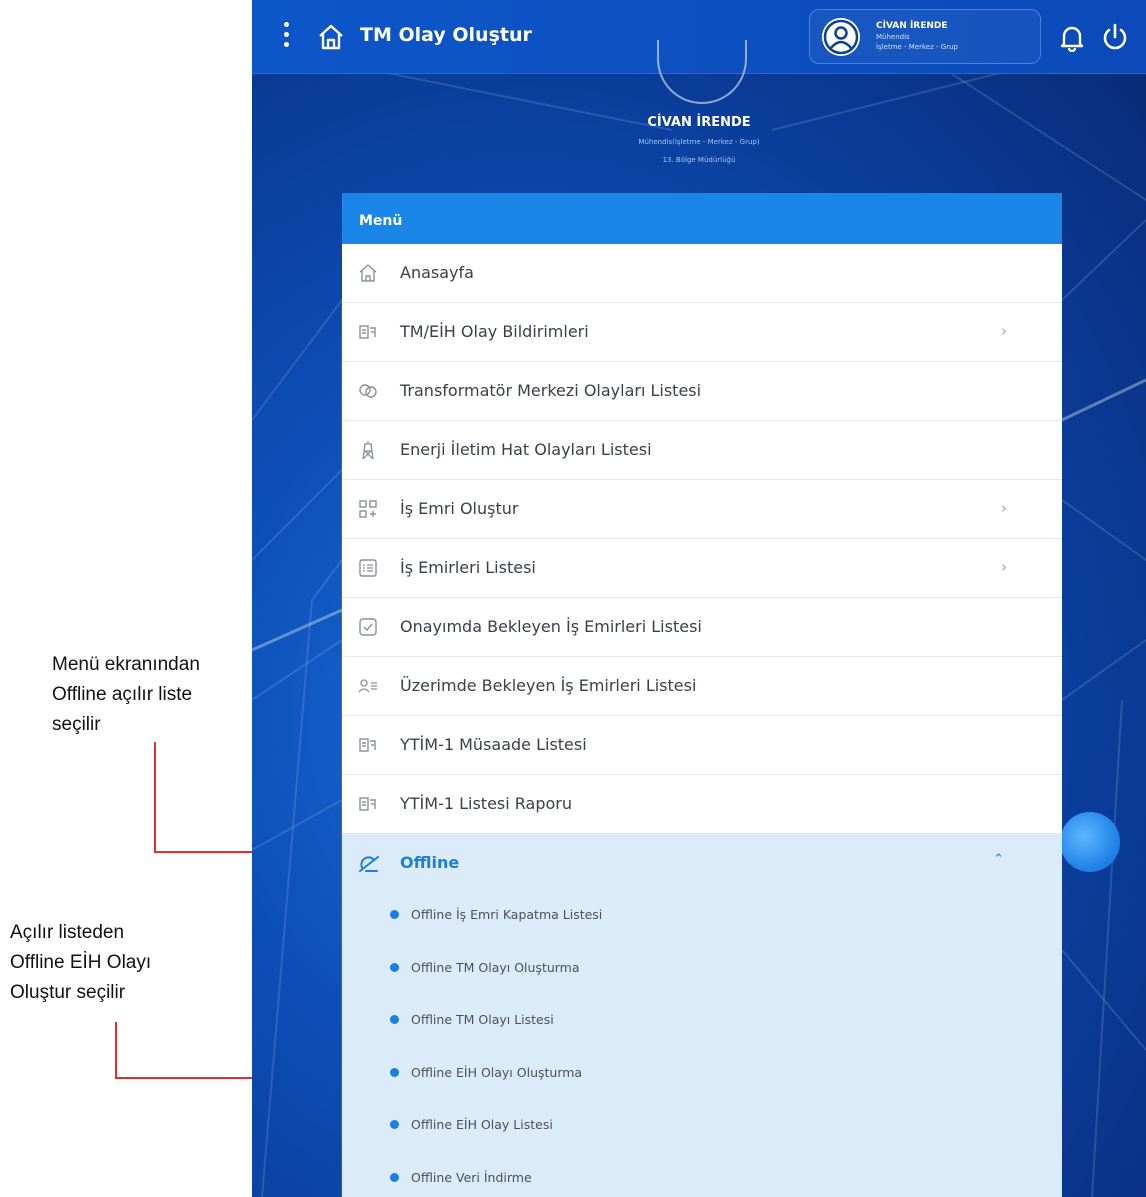  I want to click on submenu-item-tm-olayi-olusturma: Offline TM Olayı Oluşturma, so click(702, 971).